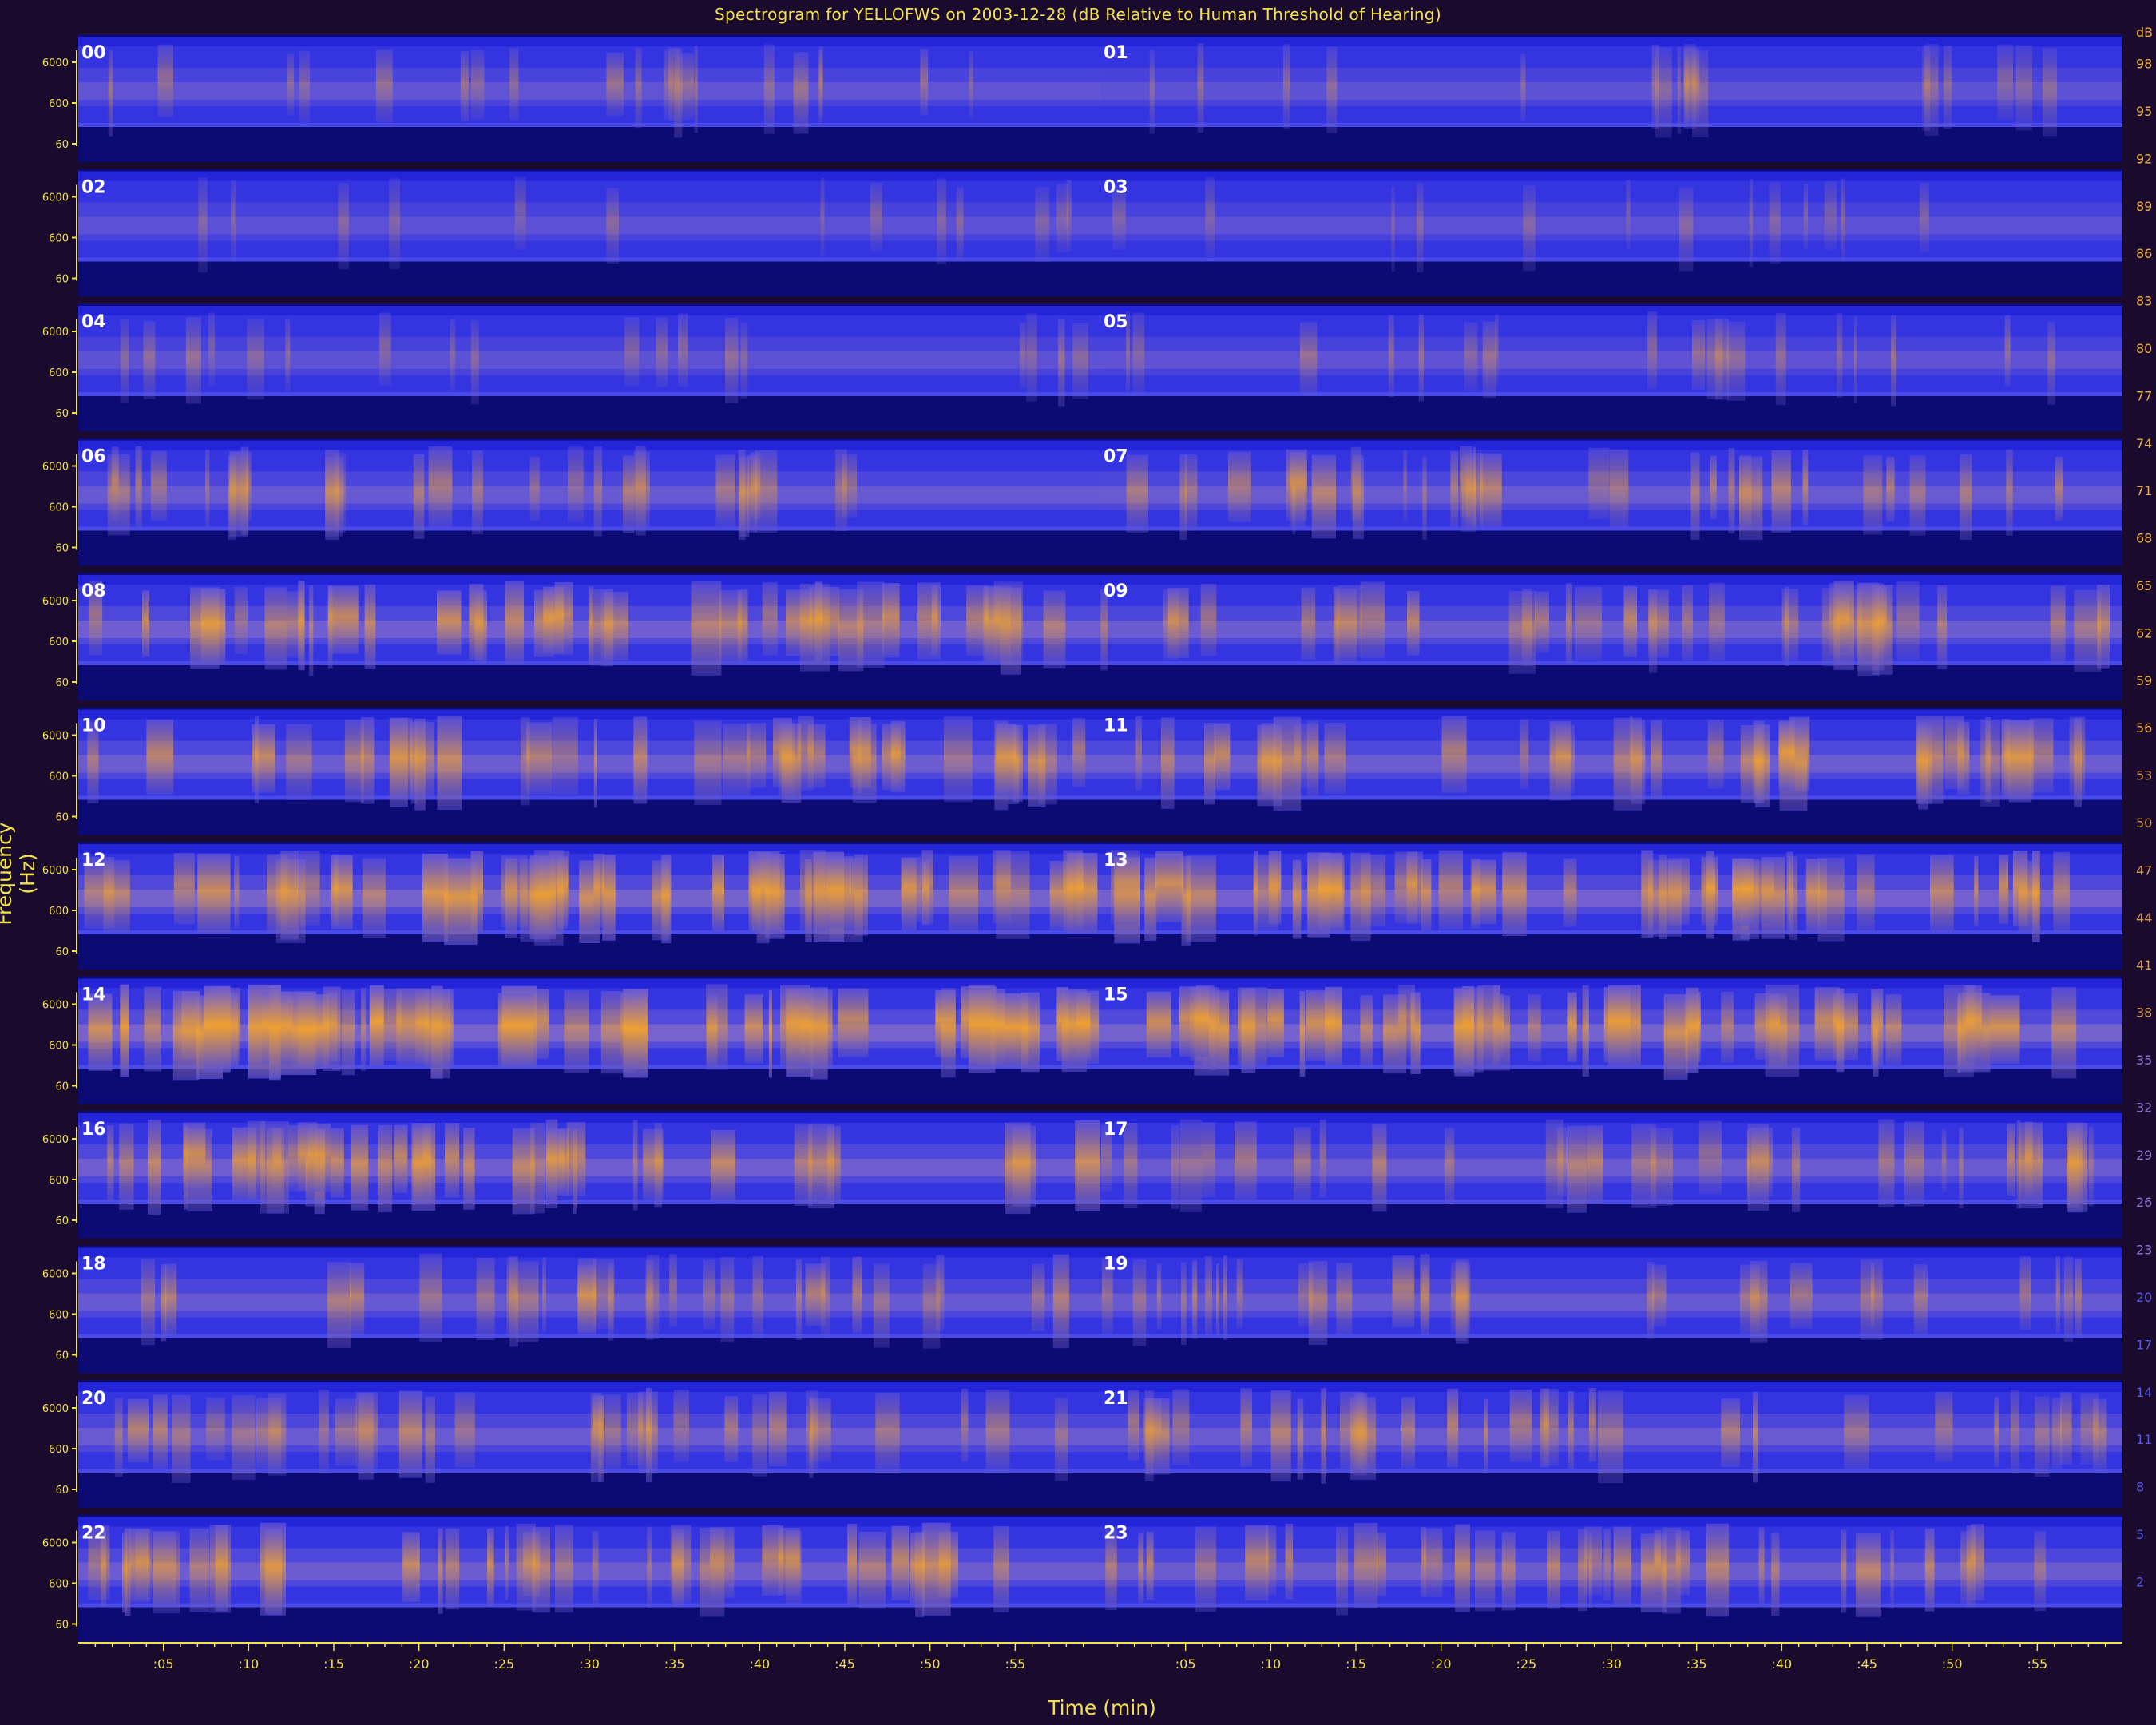  What do you see at coordinates (589, 1298) in the screenshot?
I see `hour-panel: 18` at bounding box center [589, 1298].